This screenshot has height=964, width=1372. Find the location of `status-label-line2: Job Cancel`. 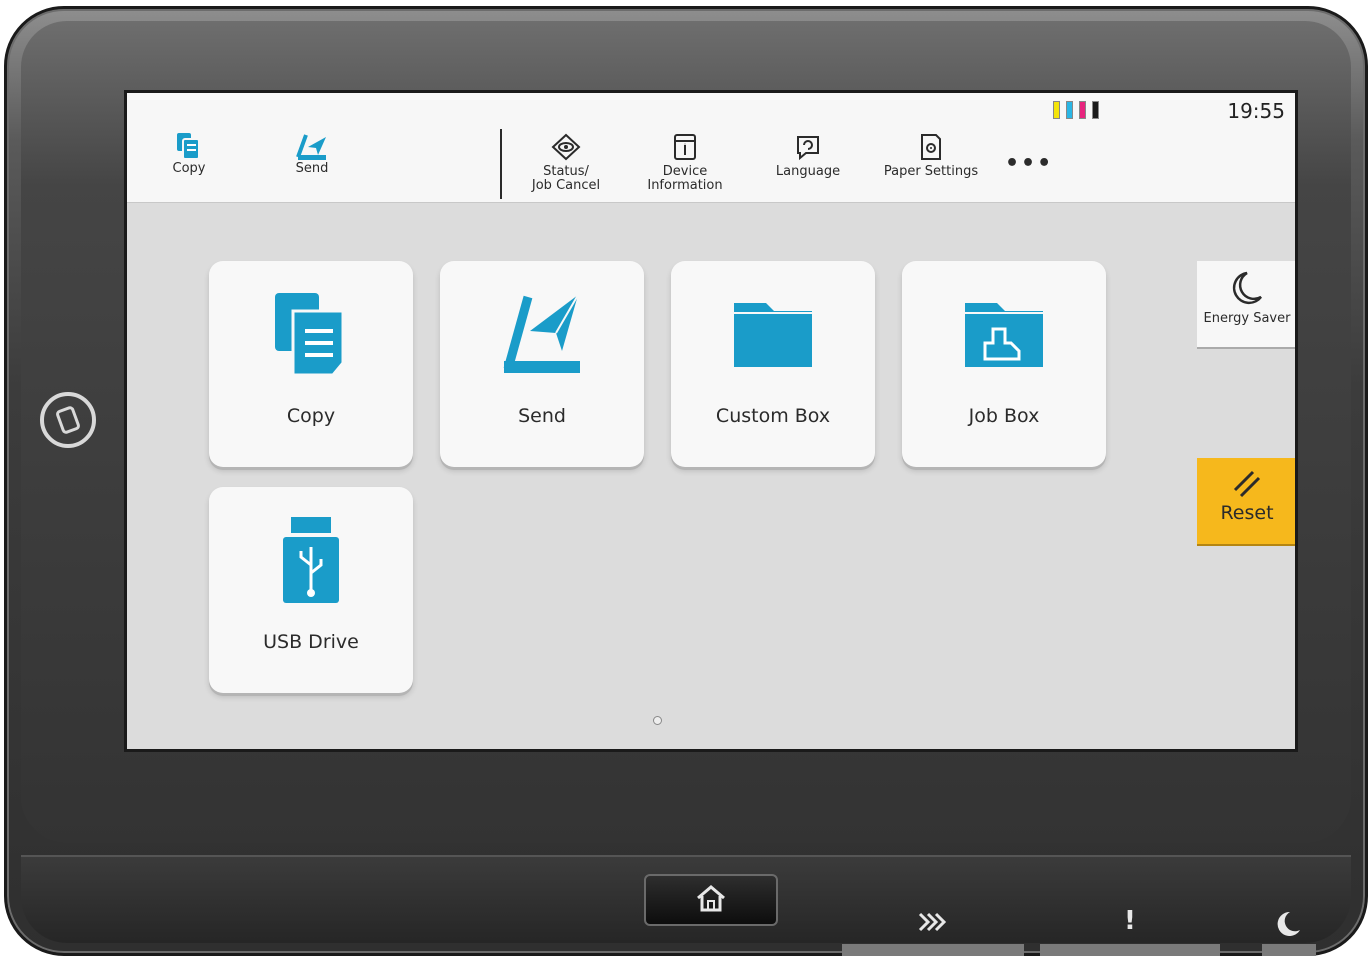

status-label-line2: Job Cancel is located at coordinates (566, 185).